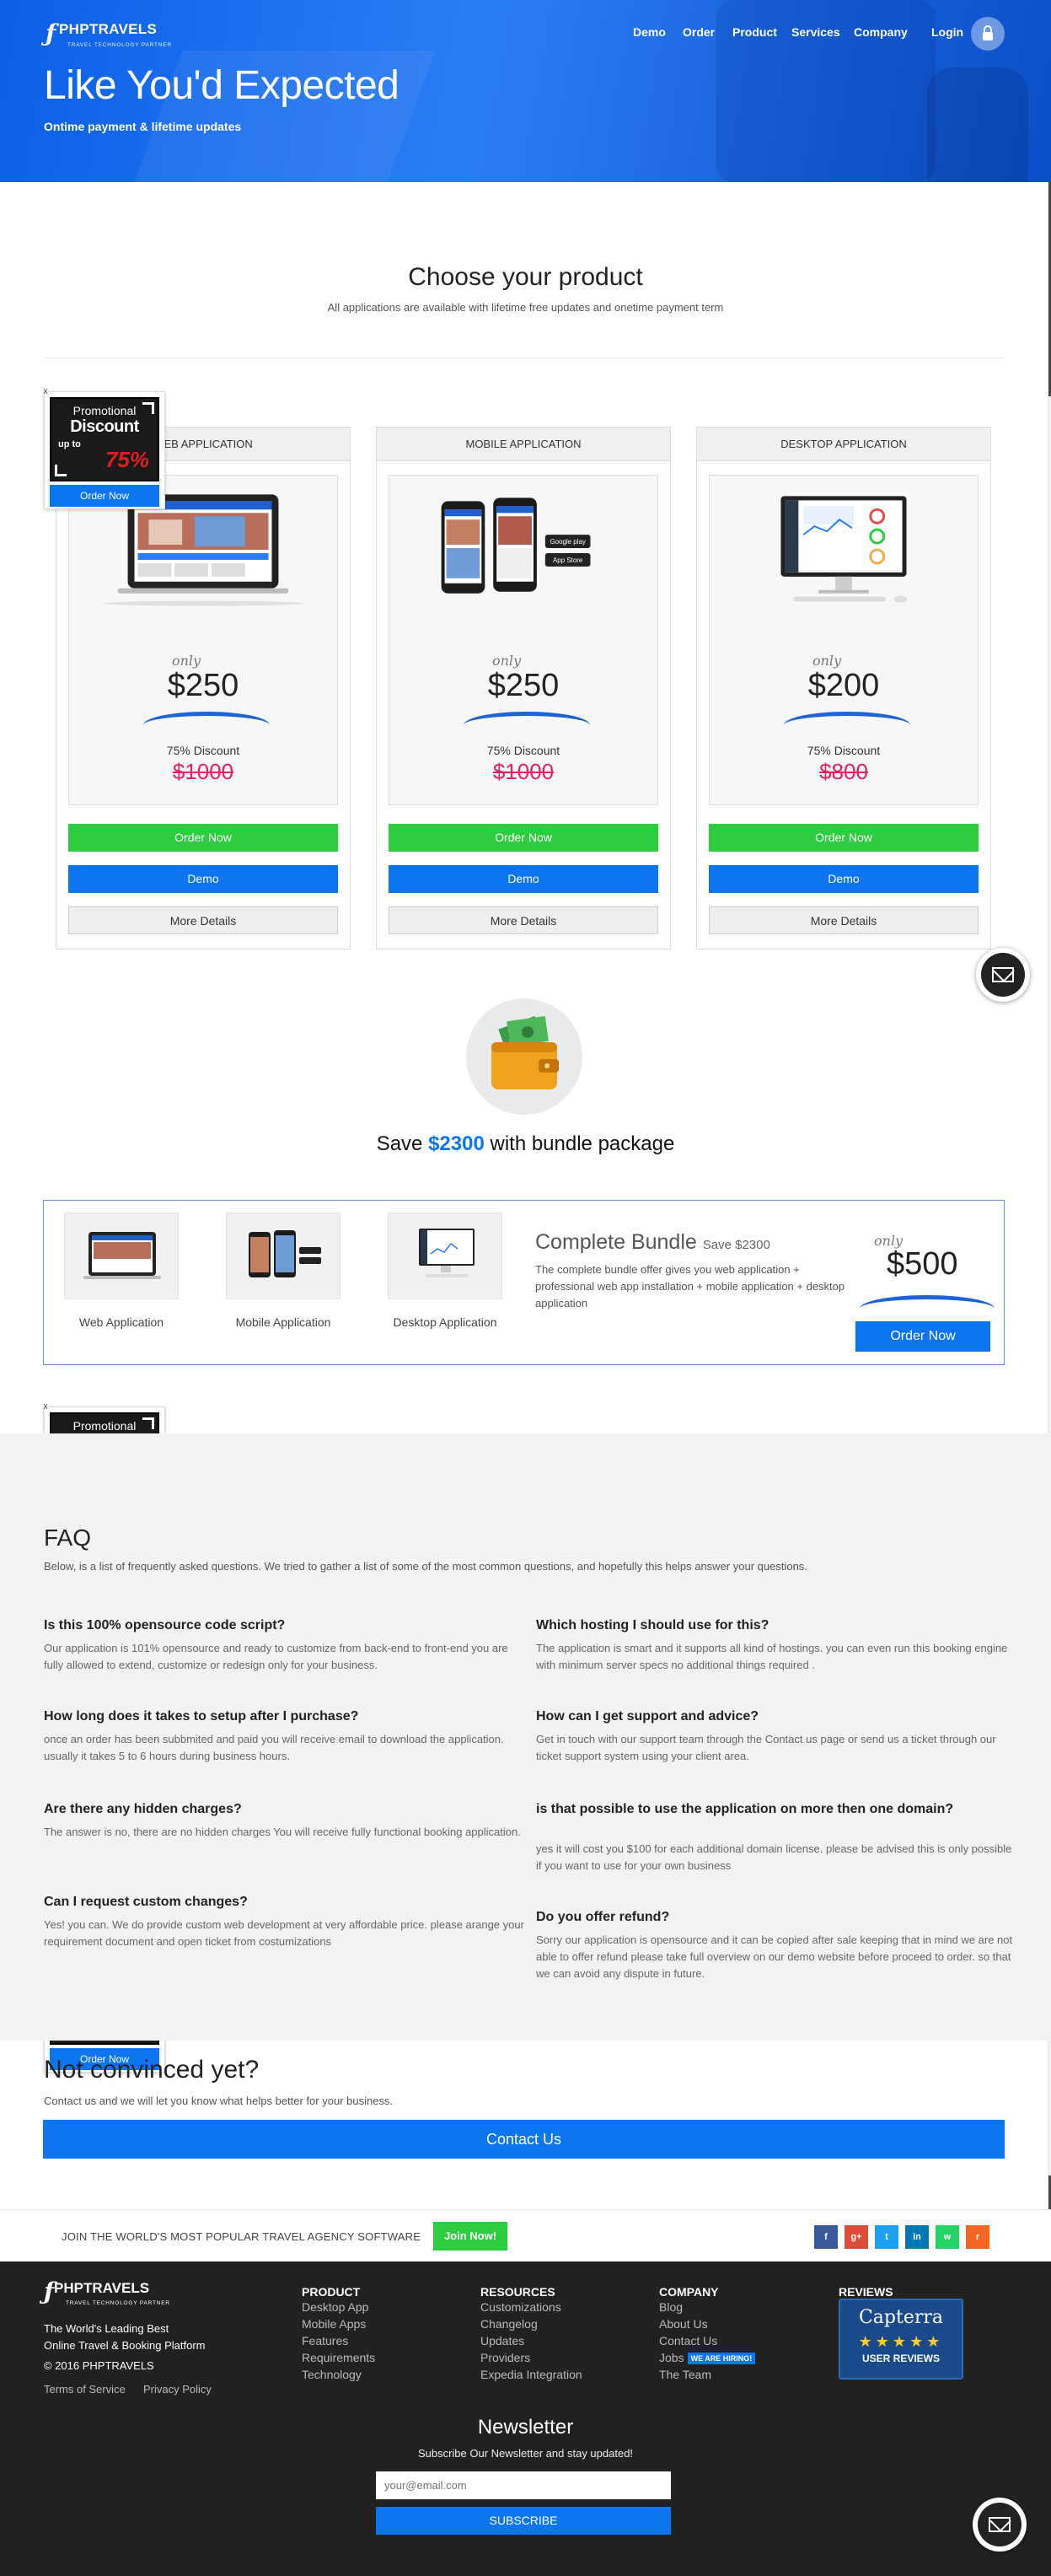 This screenshot has width=1051, height=2576. What do you see at coordinates (283, 1322) in the screenshot?
I see `bundle-item-label: Mobile Application` at bounding box center [283, 1322].